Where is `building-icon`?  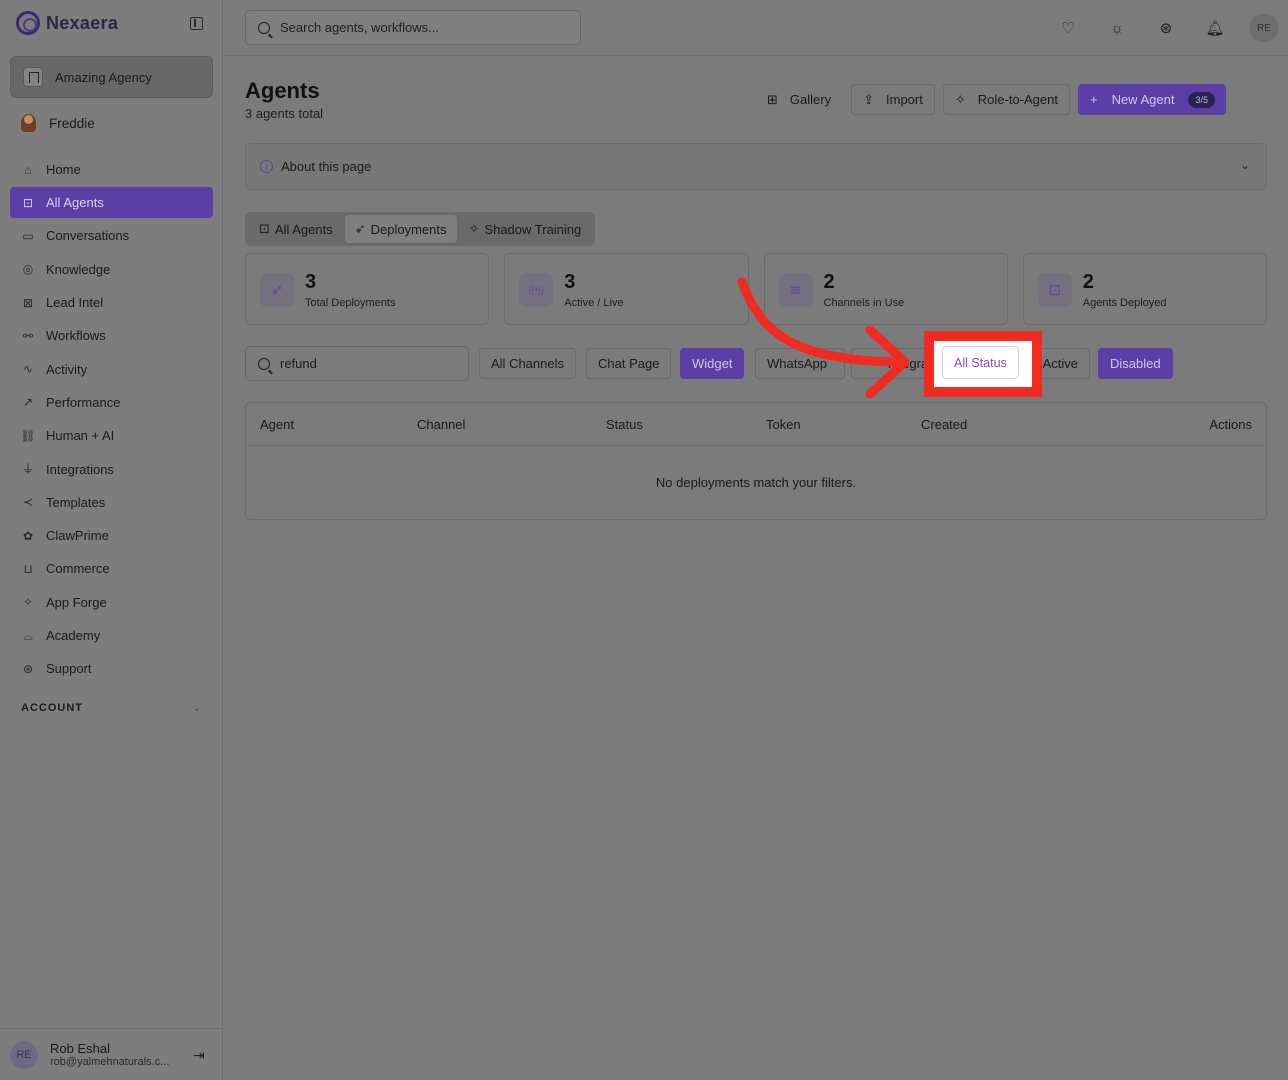 building-icon is located at coordinates (33, 77).